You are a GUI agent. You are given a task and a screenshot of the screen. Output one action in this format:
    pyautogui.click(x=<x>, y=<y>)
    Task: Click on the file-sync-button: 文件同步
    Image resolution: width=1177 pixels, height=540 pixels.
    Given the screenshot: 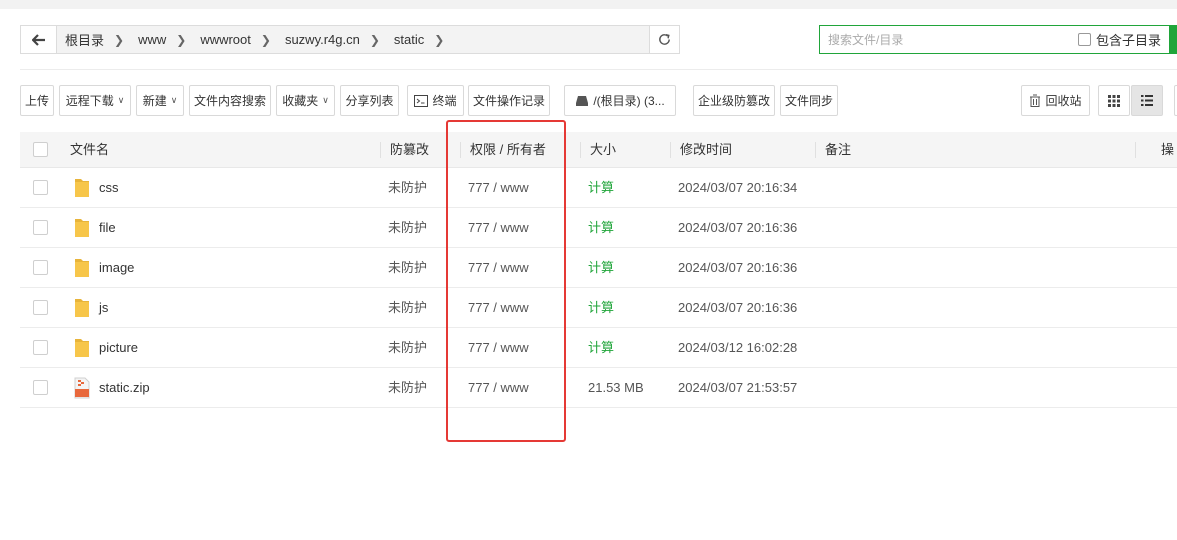 What is the action you would take?
    pyautogui.click(x=809, y=100)
    